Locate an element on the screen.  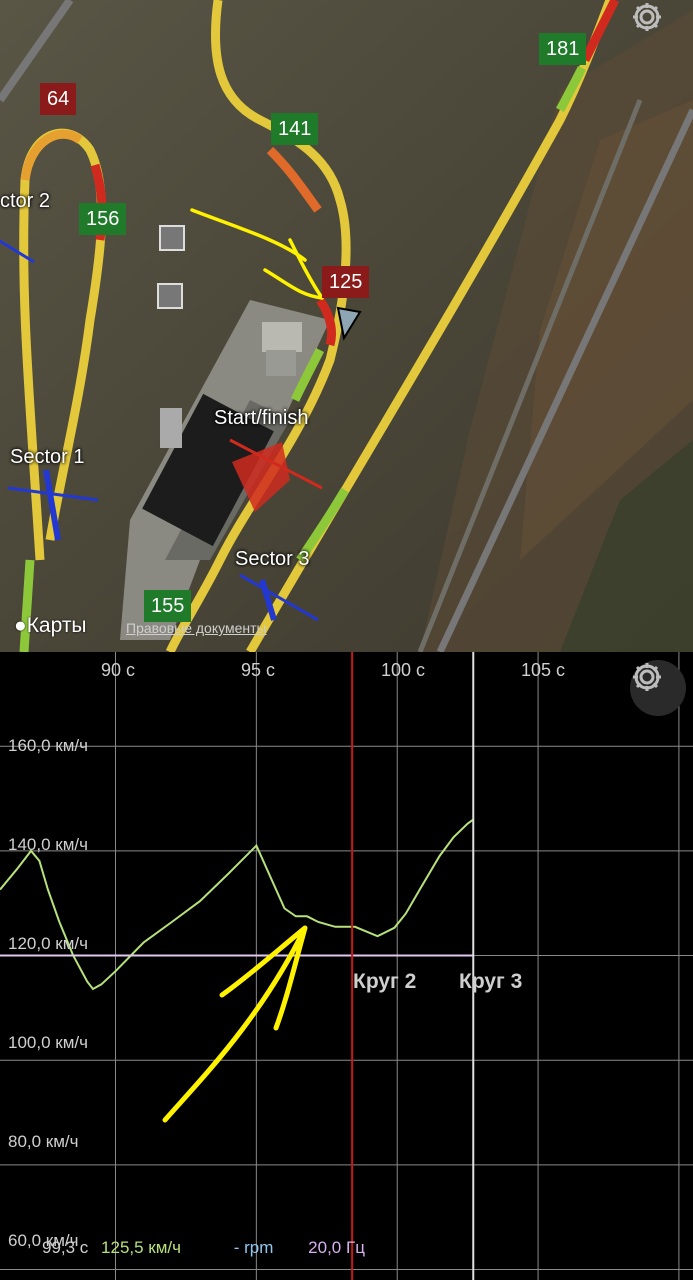
lap-label: Круг 3 is located at coordinates (491, 981).